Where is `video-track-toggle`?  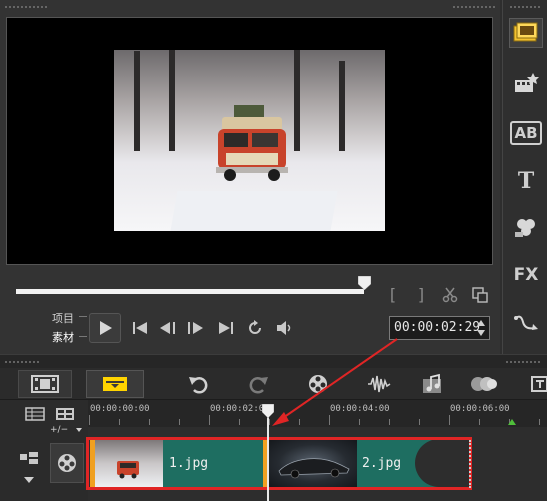
video-track-toggle is located at coordinates (67, 463).